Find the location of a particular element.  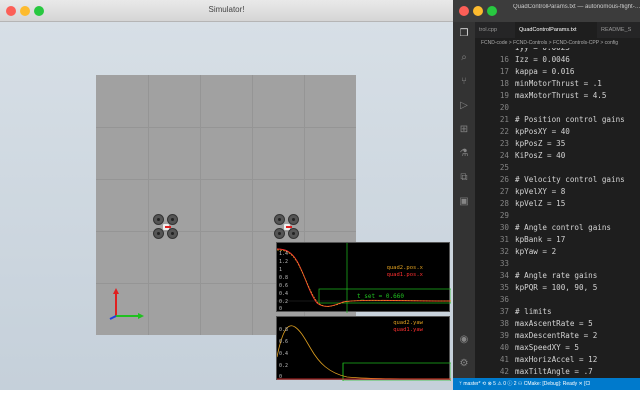

code-line: 23 kpPosZ = 35 is located at coordinates (557, 144).